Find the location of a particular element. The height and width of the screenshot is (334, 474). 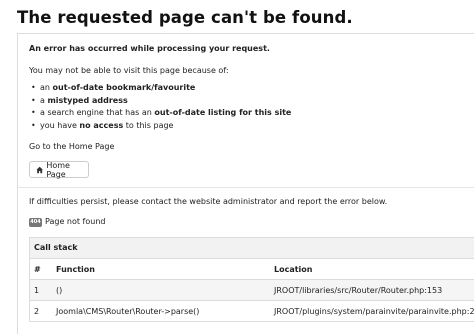

column-header-location: Location is located at coordinates (372, 269).